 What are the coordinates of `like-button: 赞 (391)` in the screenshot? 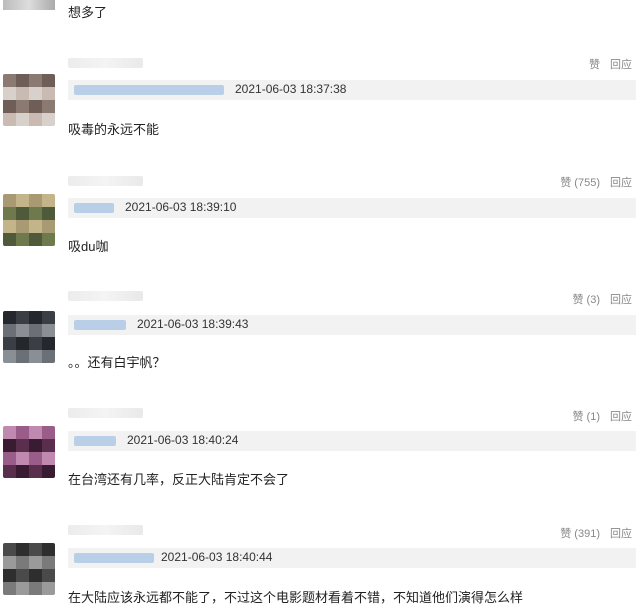 It's located at (580, 534).